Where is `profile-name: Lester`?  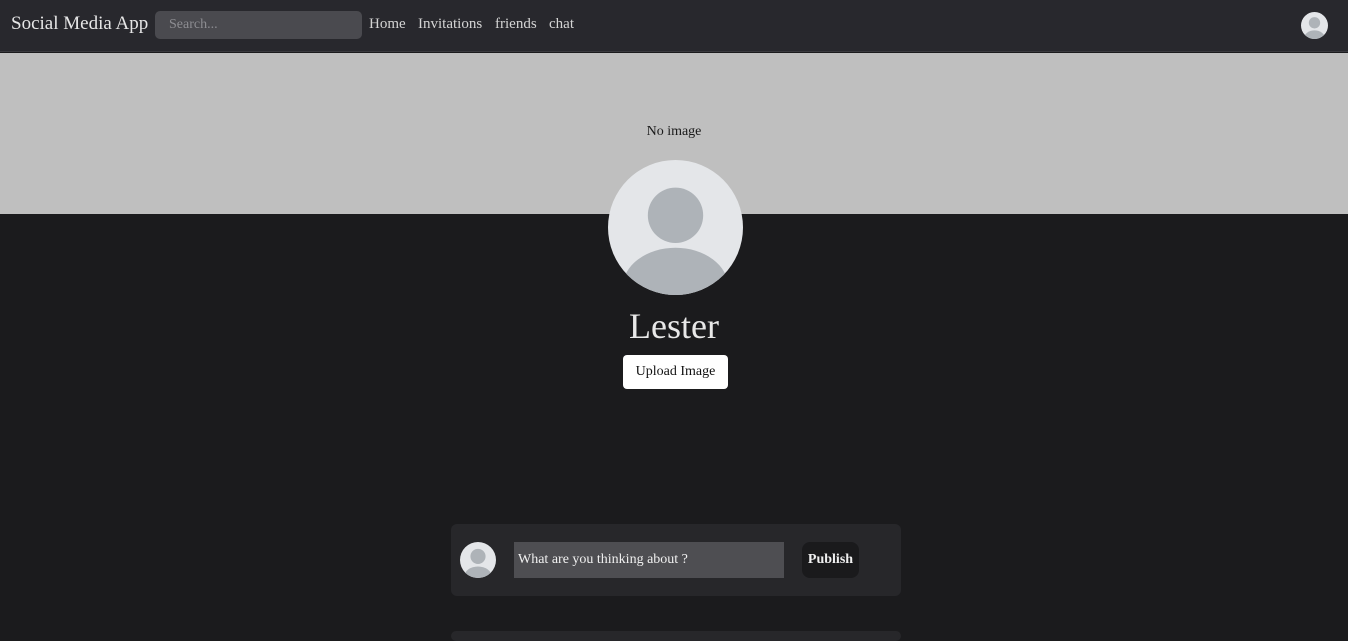 profile-name: Lester is located at coordinates (674, 326).